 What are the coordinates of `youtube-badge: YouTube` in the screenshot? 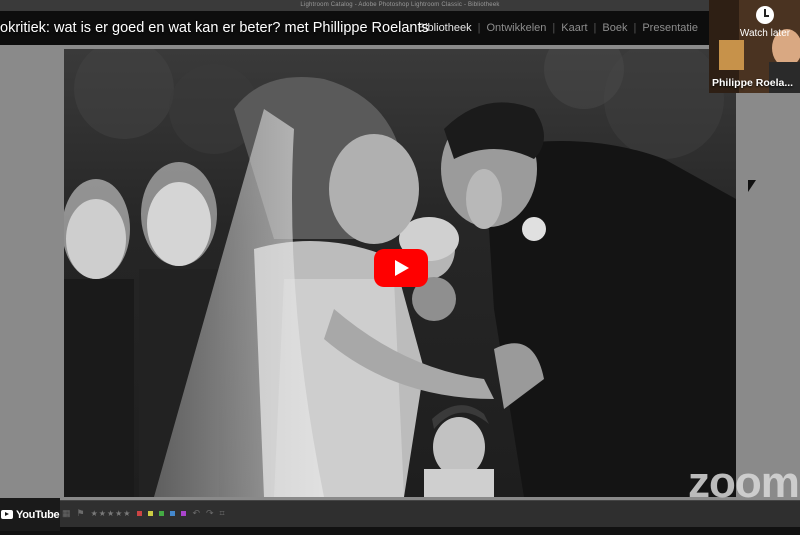 It's located at (30, 514).